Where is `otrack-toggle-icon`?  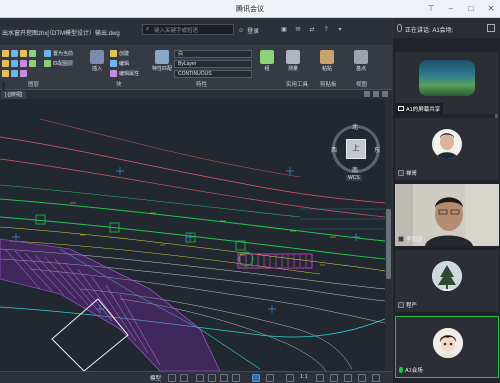 otrack-toggle-icon is located at coordinates (236, 378).